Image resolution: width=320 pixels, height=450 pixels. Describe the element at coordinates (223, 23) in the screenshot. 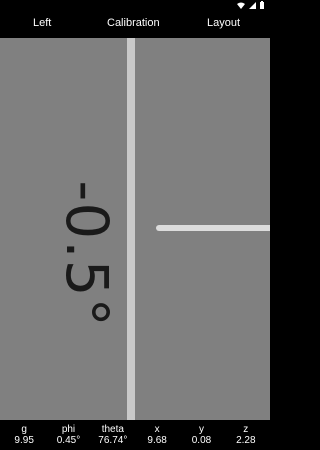

I see `layout-button: Layout` at that location.